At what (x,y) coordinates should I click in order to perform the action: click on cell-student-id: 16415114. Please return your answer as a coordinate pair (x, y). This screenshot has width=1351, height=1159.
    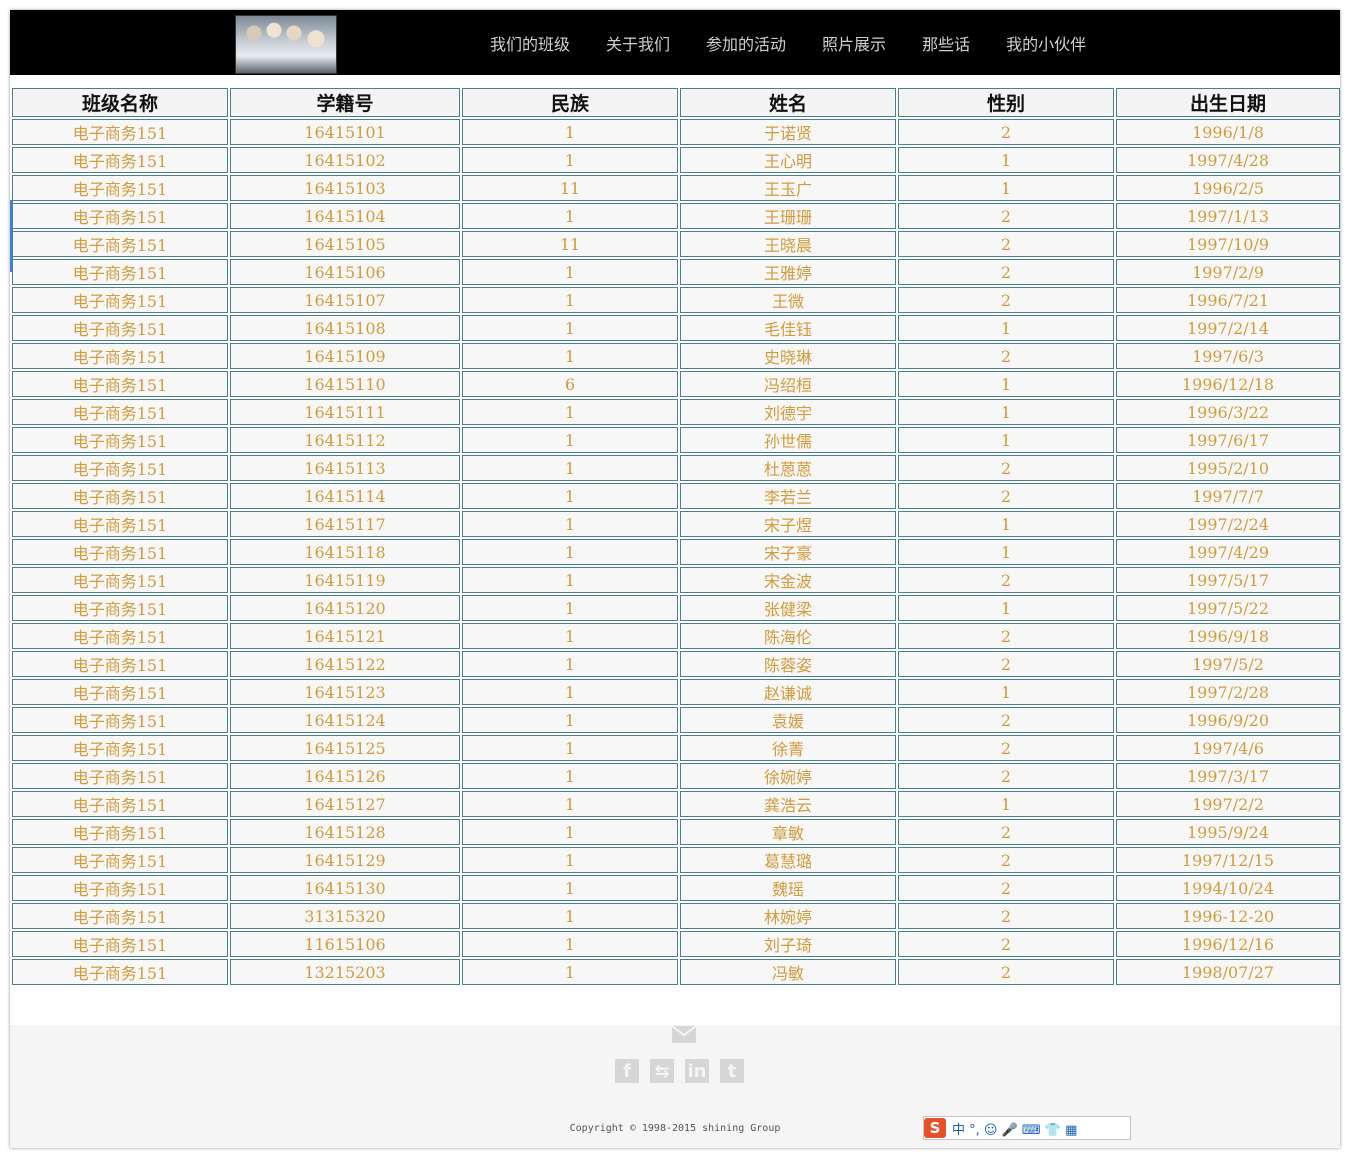
    Looking at the image, I should click on (345, 496).